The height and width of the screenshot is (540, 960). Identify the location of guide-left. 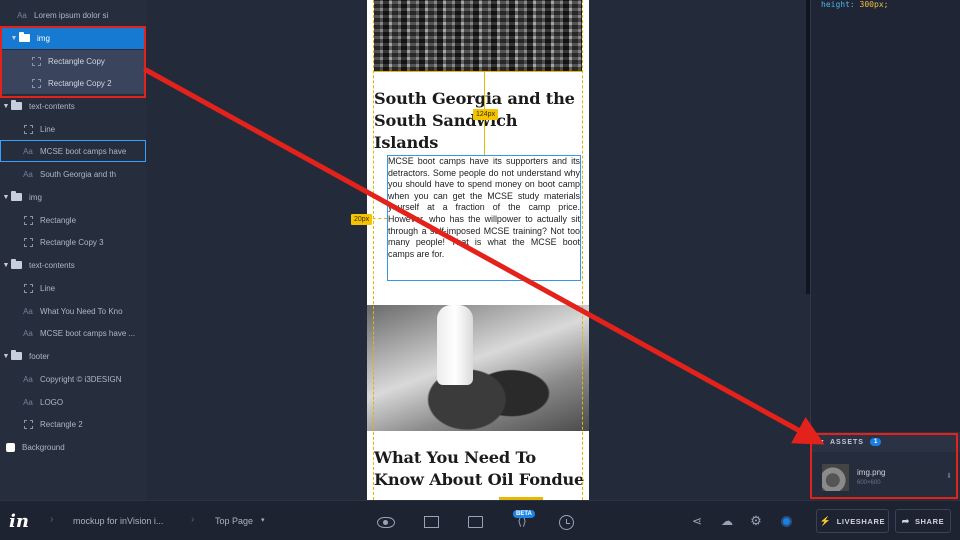
(373, 250).